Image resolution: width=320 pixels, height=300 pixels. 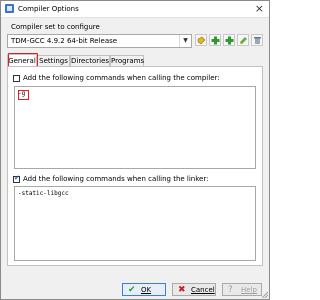 I want to click on checkmark-icon: ✔, so click(x=17, y=178).